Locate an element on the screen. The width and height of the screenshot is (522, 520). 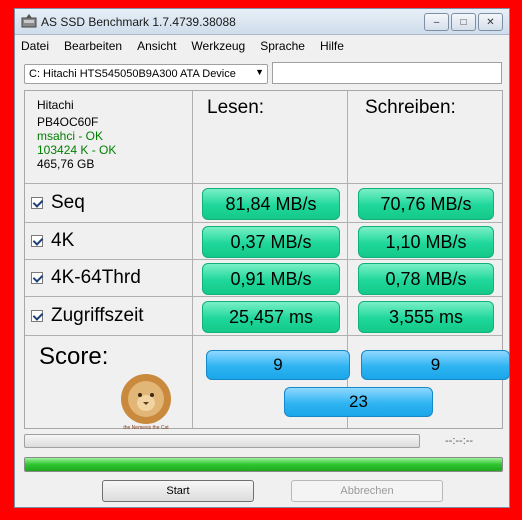
drive-select-value: C: Hitachi HTS545050B9A300 ATA Device is located at coordinates (132, 74).